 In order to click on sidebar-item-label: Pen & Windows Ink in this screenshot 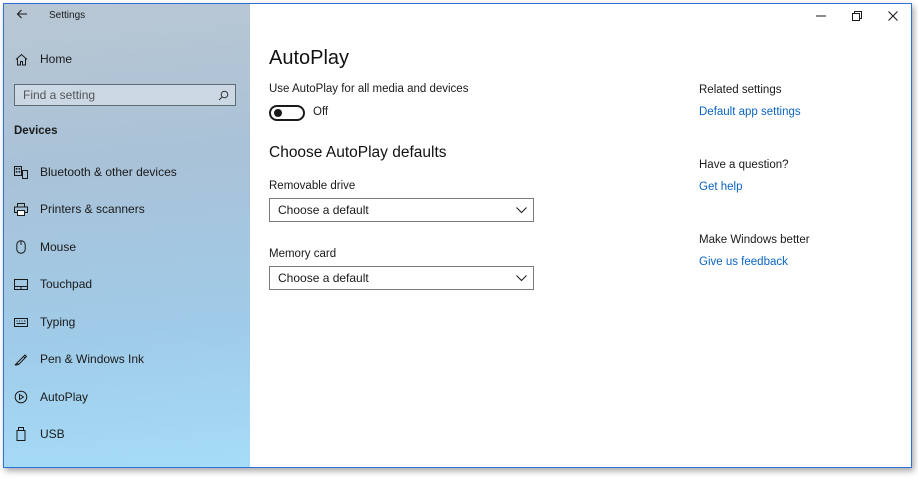, I will do `click(92, 359)`.